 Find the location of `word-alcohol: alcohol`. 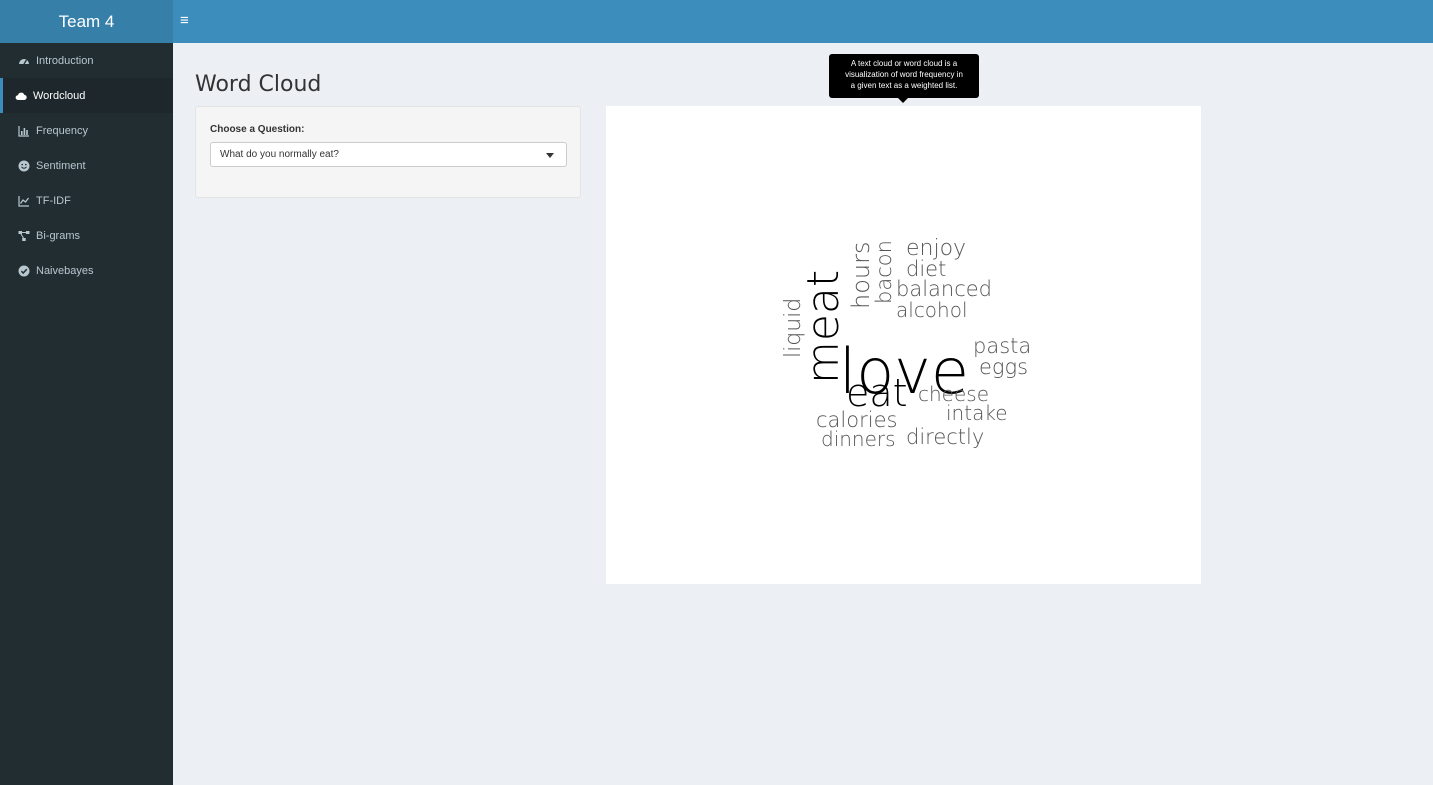

word-alcohol: alcohol is located at coordinates (932, 310).